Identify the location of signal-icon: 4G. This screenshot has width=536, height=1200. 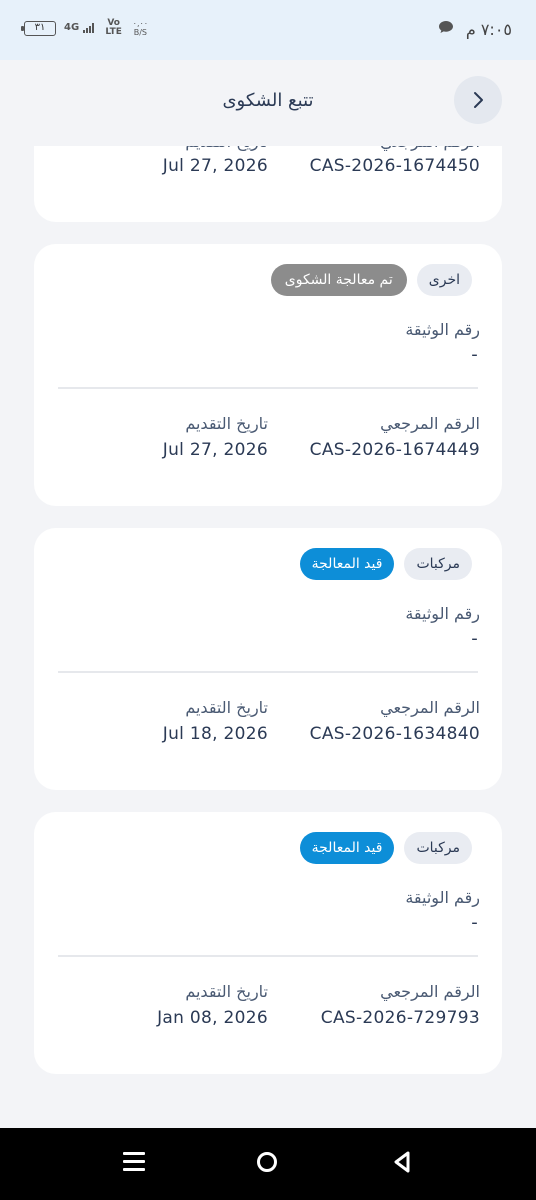
(79, 28).